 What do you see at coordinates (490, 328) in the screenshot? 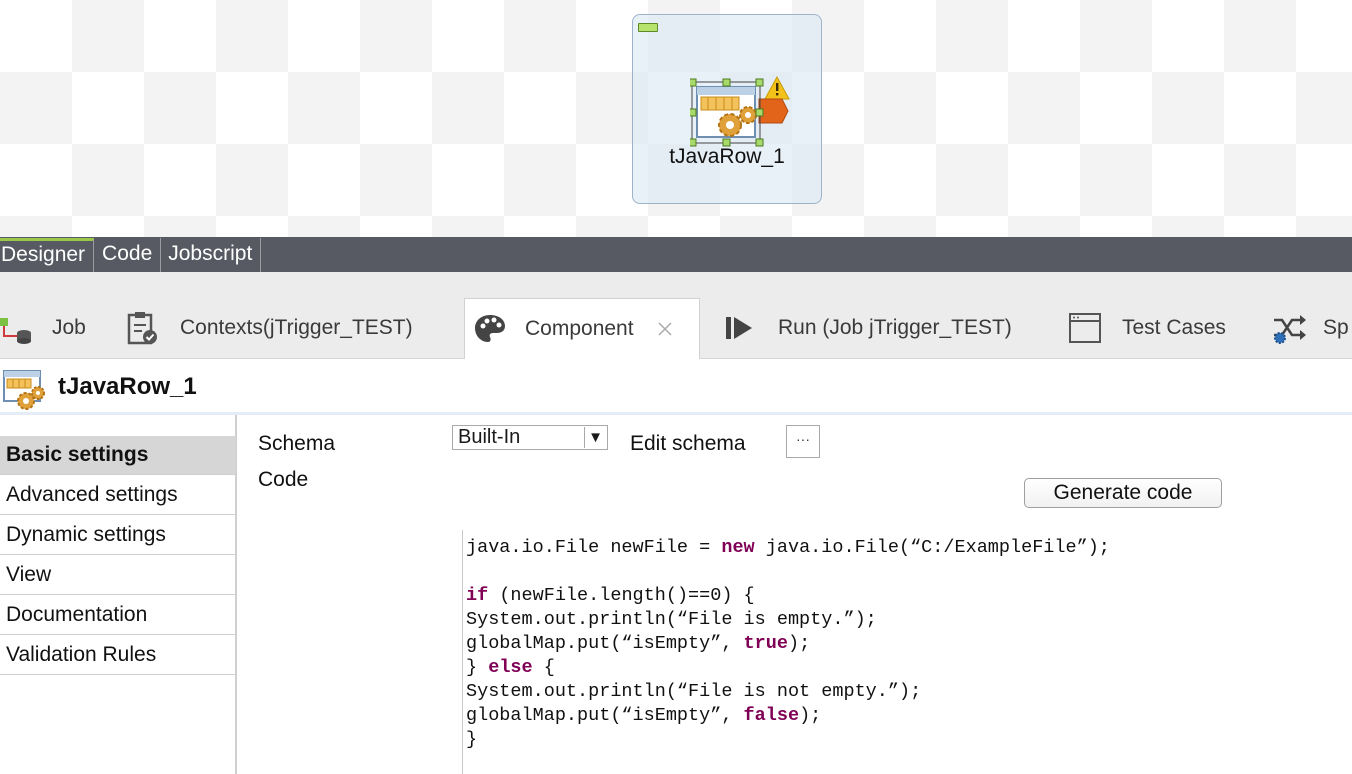
I see `palette-icon` at bounding box center [490, 328].